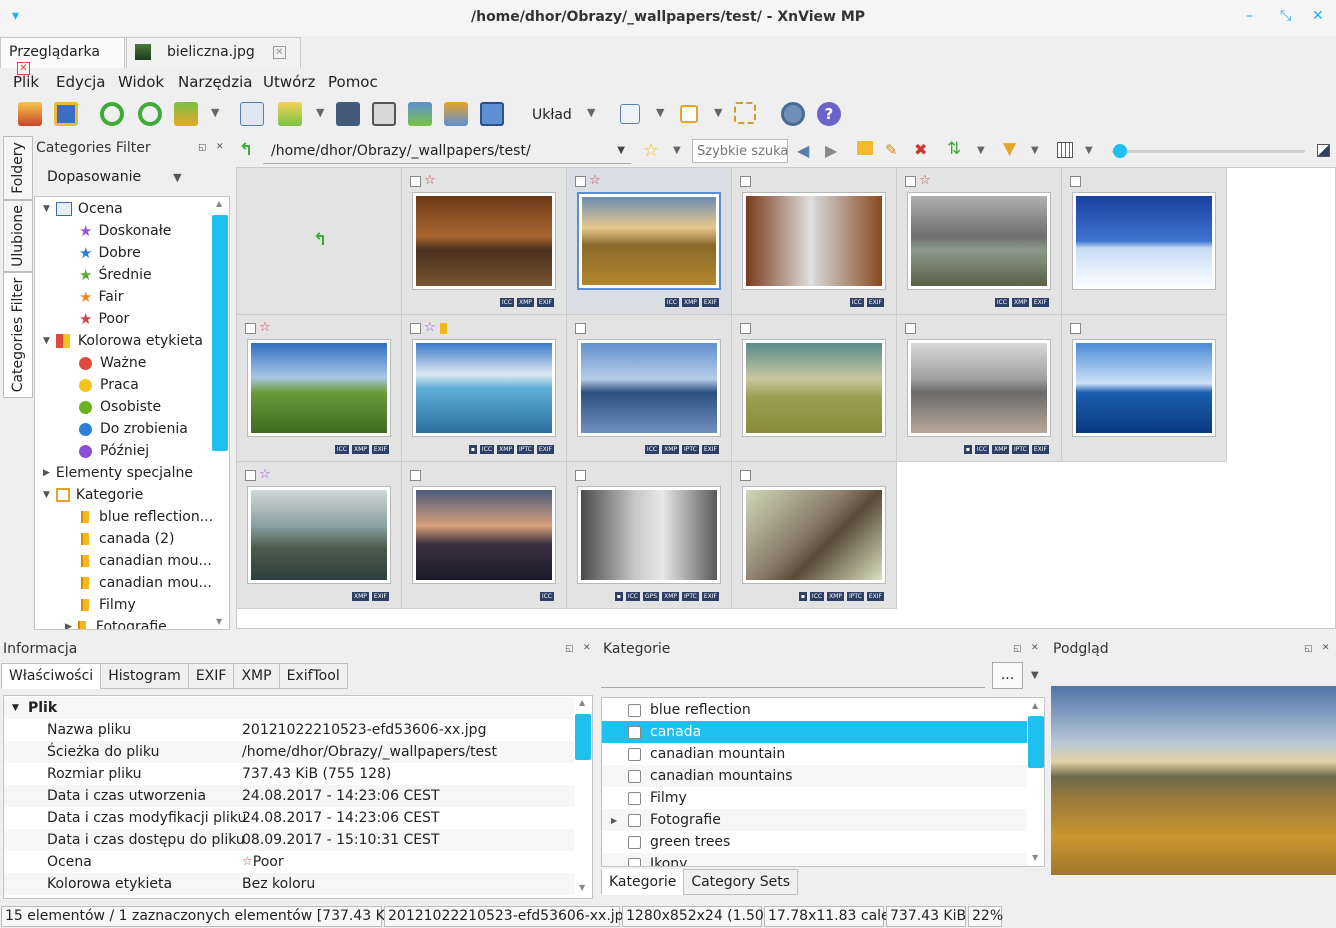  What do you see at coordinates (689, 114) in the screenshot?
I see `bookmark-icon` at bounding box center [689, 114].